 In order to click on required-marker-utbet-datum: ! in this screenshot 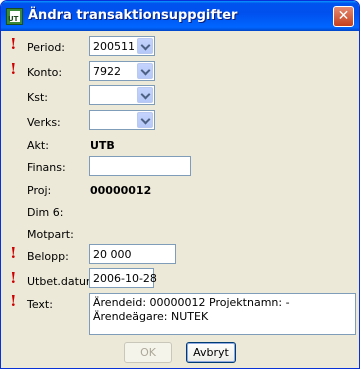, I will do `click(13, 278)`.